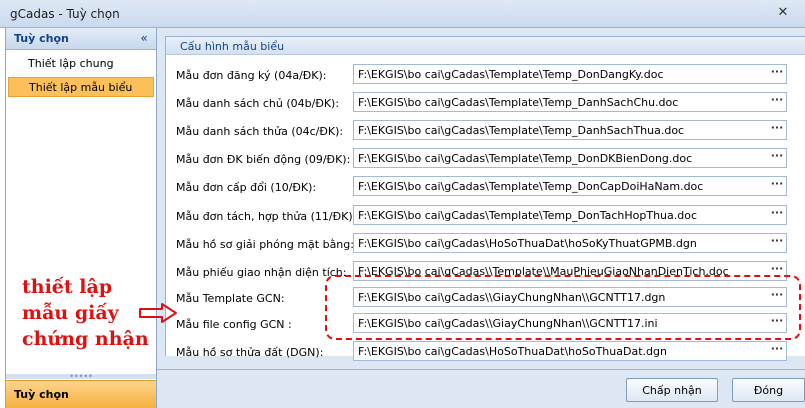  What do you see at coordinates (81, 394) in the screenshot?
I see `sidebar-footer-tab: Tuỳ chọn` at bounding box center [81, 394].